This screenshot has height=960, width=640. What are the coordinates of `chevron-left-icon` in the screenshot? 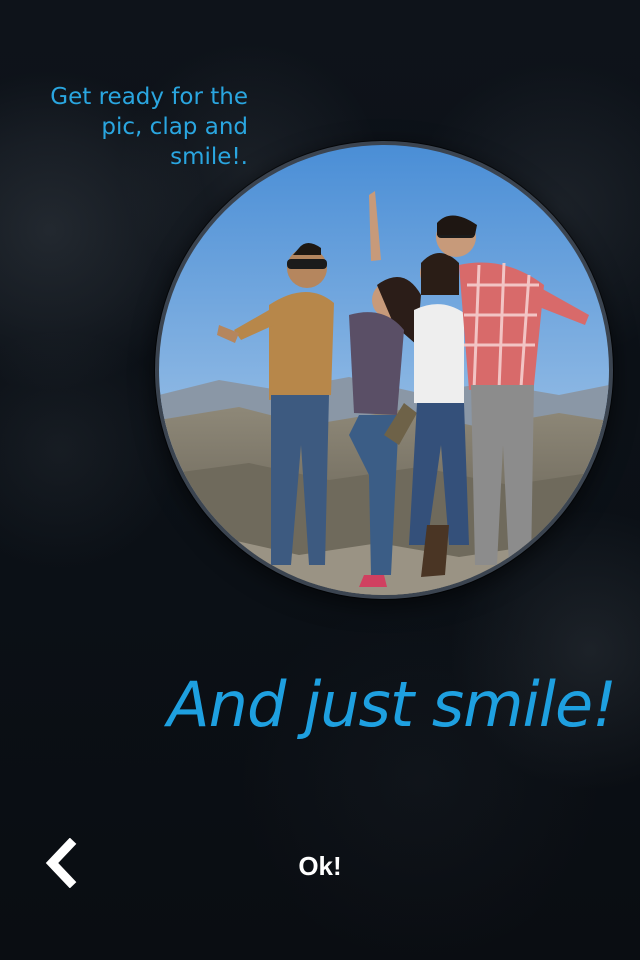 It's located at (61, 863).